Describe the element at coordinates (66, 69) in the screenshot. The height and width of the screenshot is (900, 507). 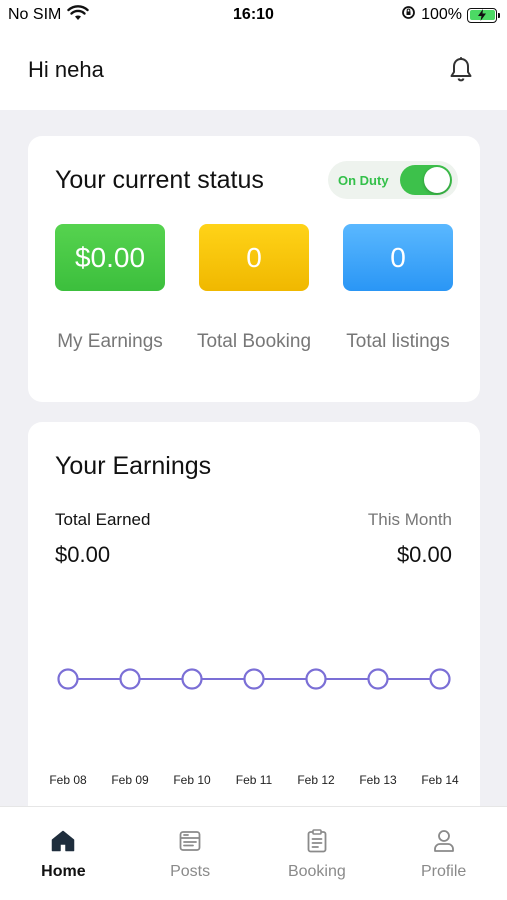
I see `greeting-text: Hi neha` at that location.